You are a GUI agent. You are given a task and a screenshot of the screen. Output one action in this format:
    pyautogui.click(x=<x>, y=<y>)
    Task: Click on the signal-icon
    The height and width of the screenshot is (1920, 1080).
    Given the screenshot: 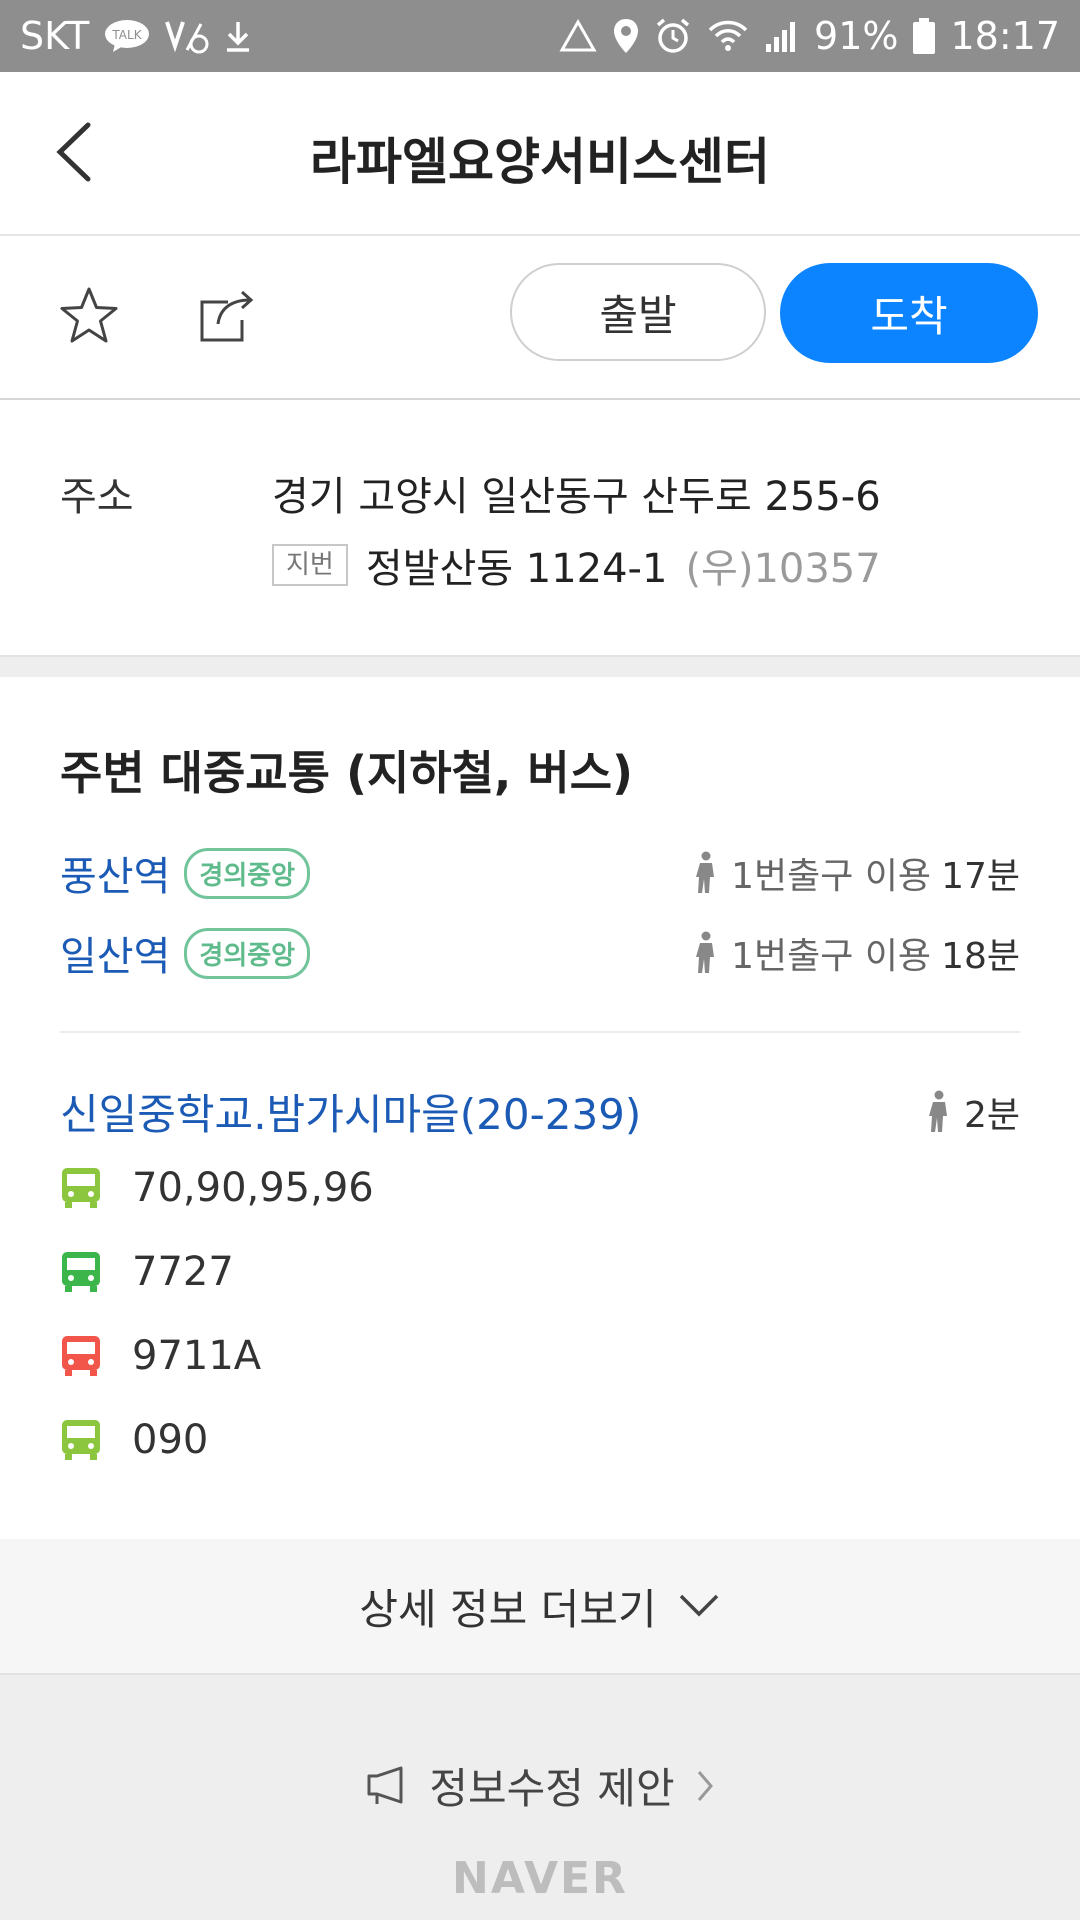 What is the action you would take?
    pyautogui.click(x=782, y=36)
    